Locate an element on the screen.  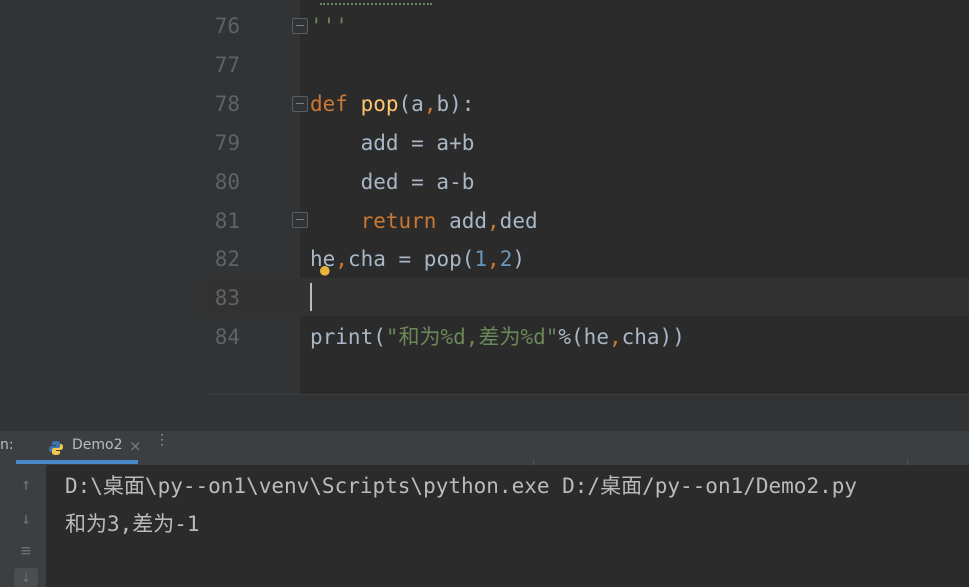
code-token: ded = a-b is located at coordinates (392, 182).